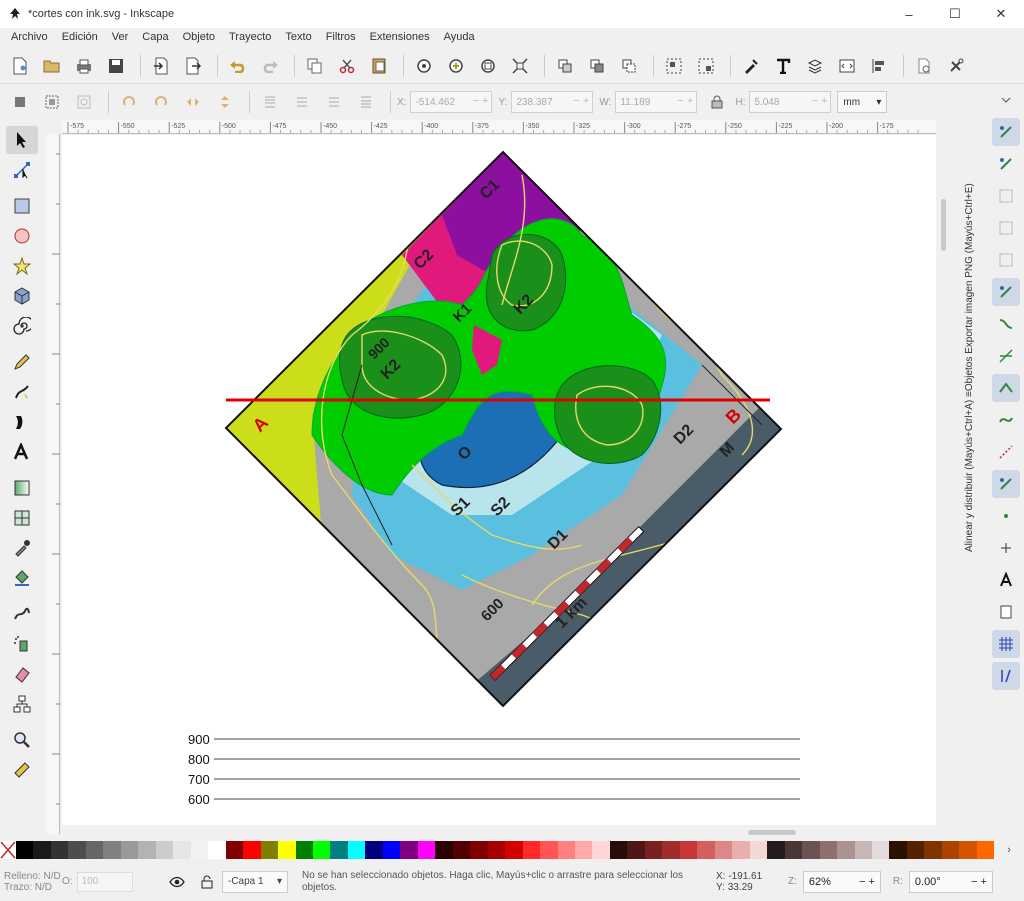 The image size is (1024, 901). Describe the element at coordinates (22, 170) in the screenshot. I see `node-tool-icon` at that location.